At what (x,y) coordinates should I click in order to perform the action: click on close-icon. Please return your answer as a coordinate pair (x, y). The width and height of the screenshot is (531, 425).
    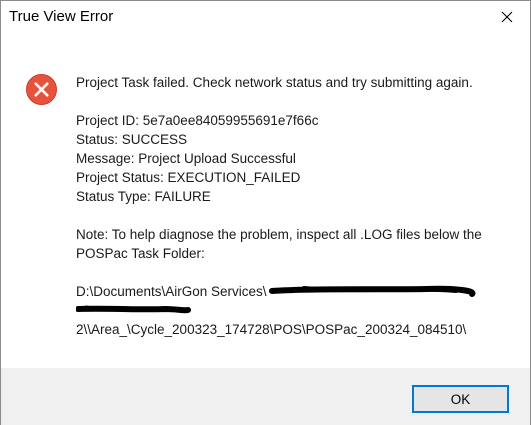
    Looking at the image, I should click on (507, 16).